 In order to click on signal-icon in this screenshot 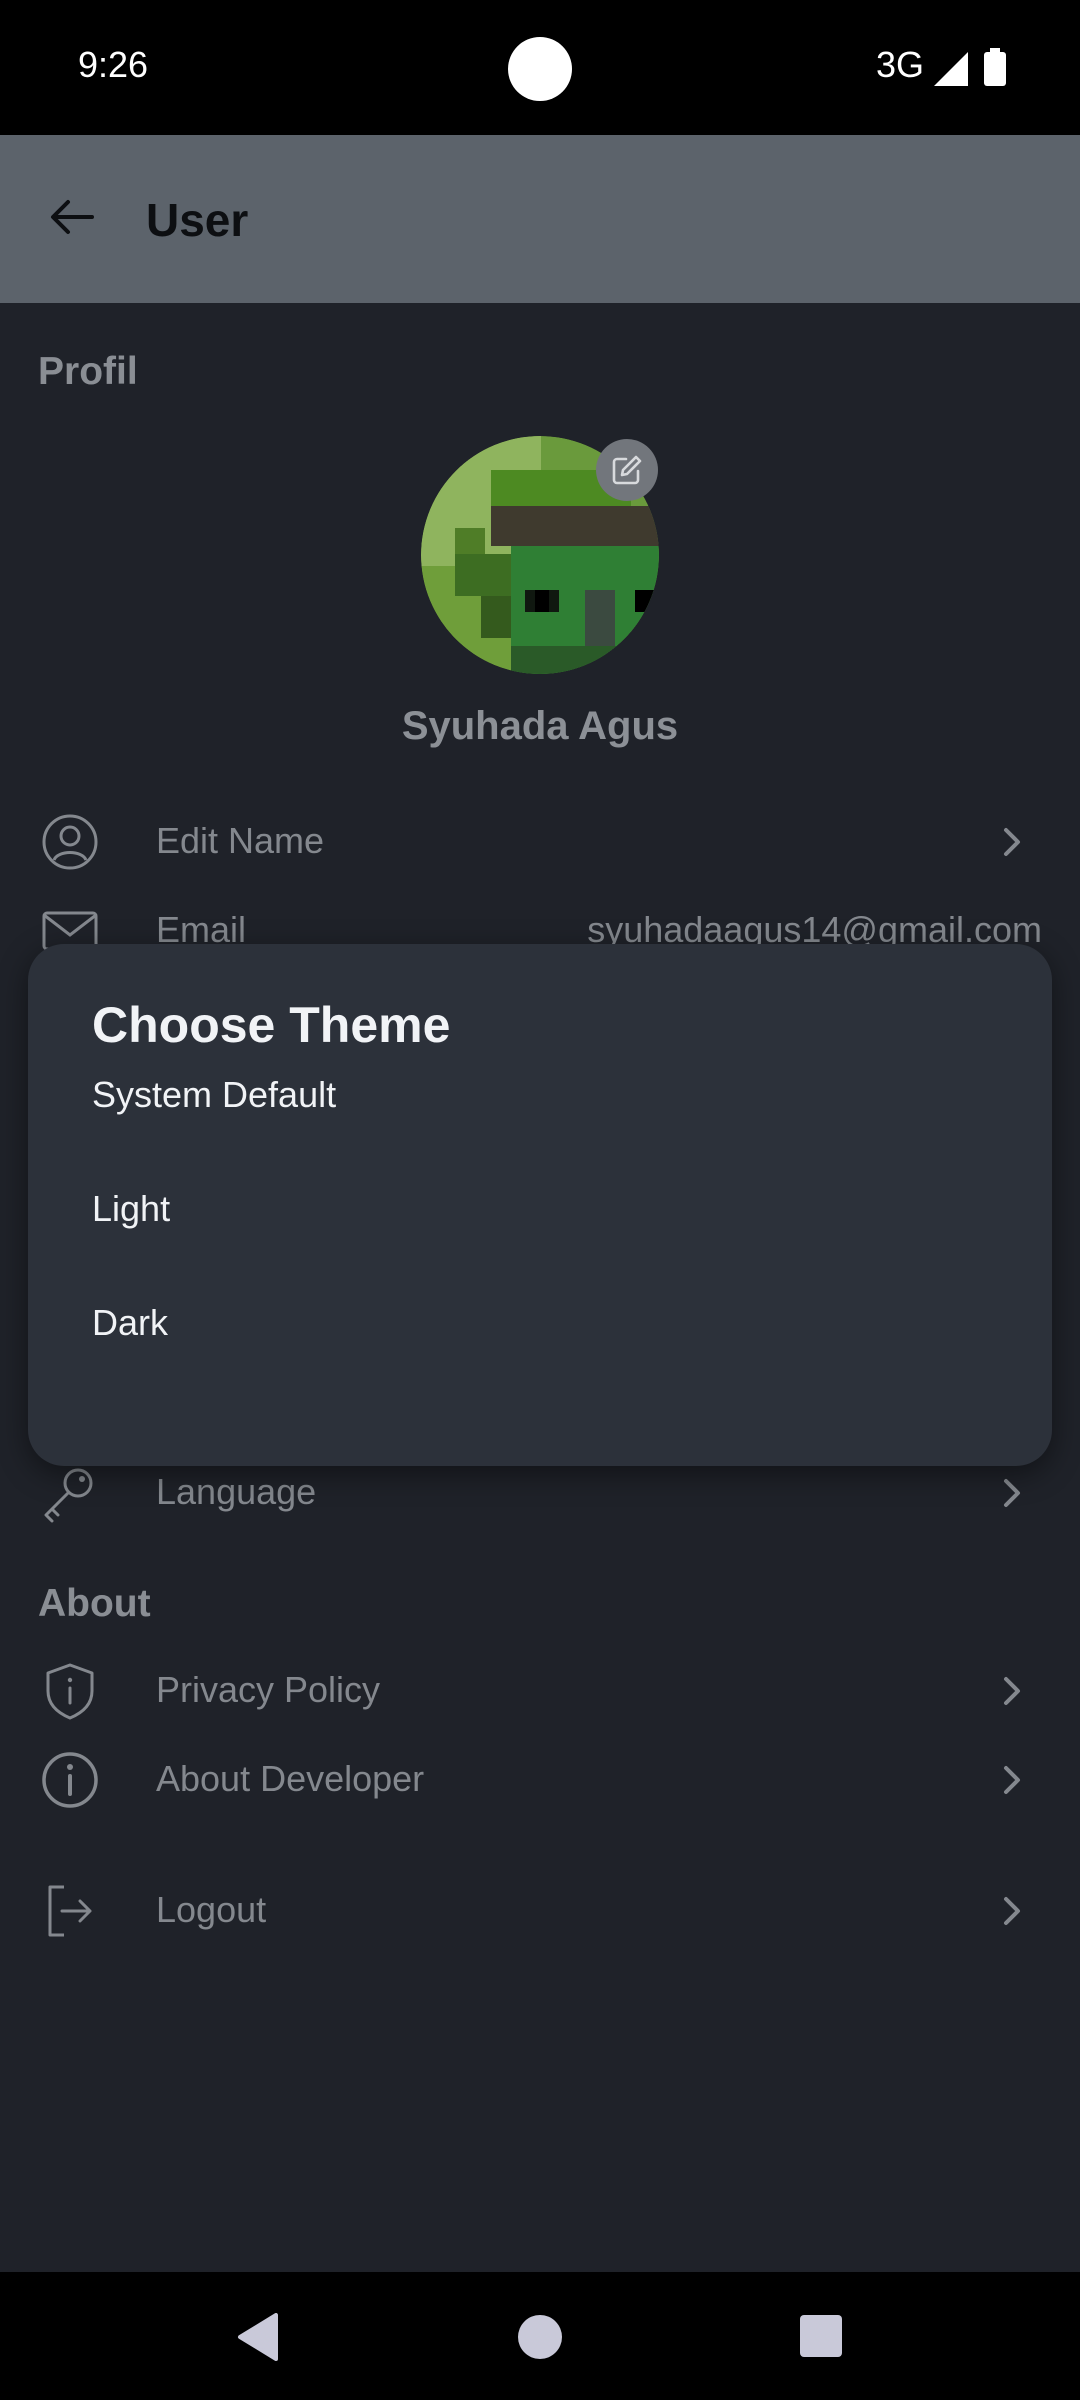, I will do `click(951, 69)`.